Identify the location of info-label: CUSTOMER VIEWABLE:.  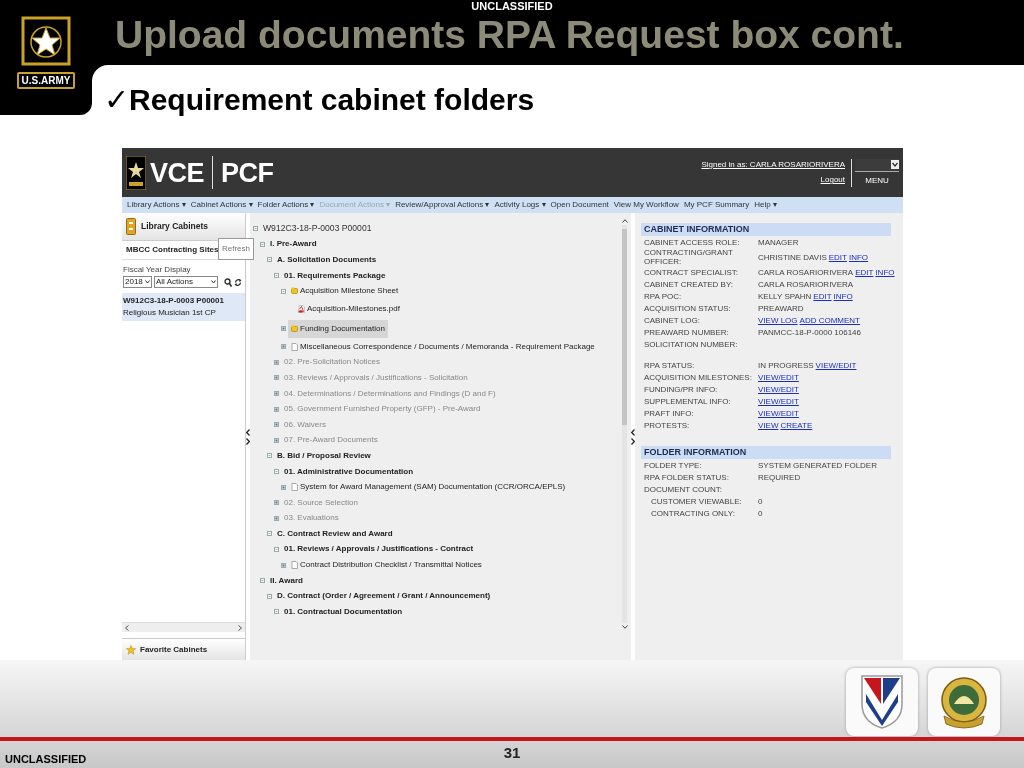
(697, 501).